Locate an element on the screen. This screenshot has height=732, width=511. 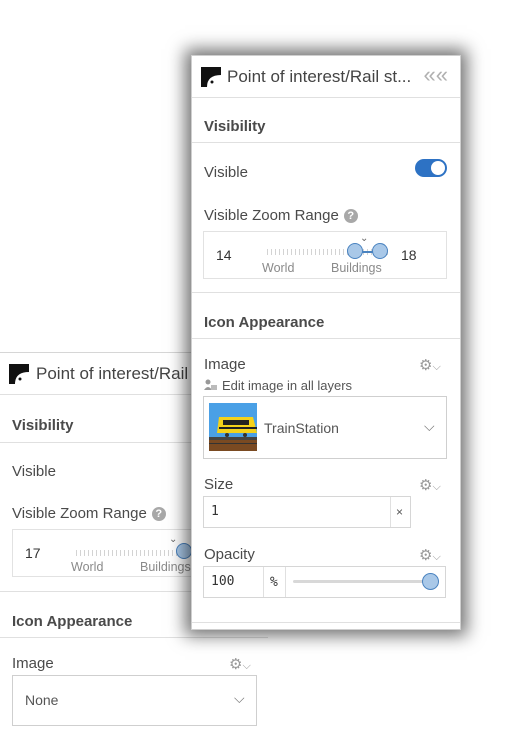
toggle-knob is located at coordinates (438, 168).